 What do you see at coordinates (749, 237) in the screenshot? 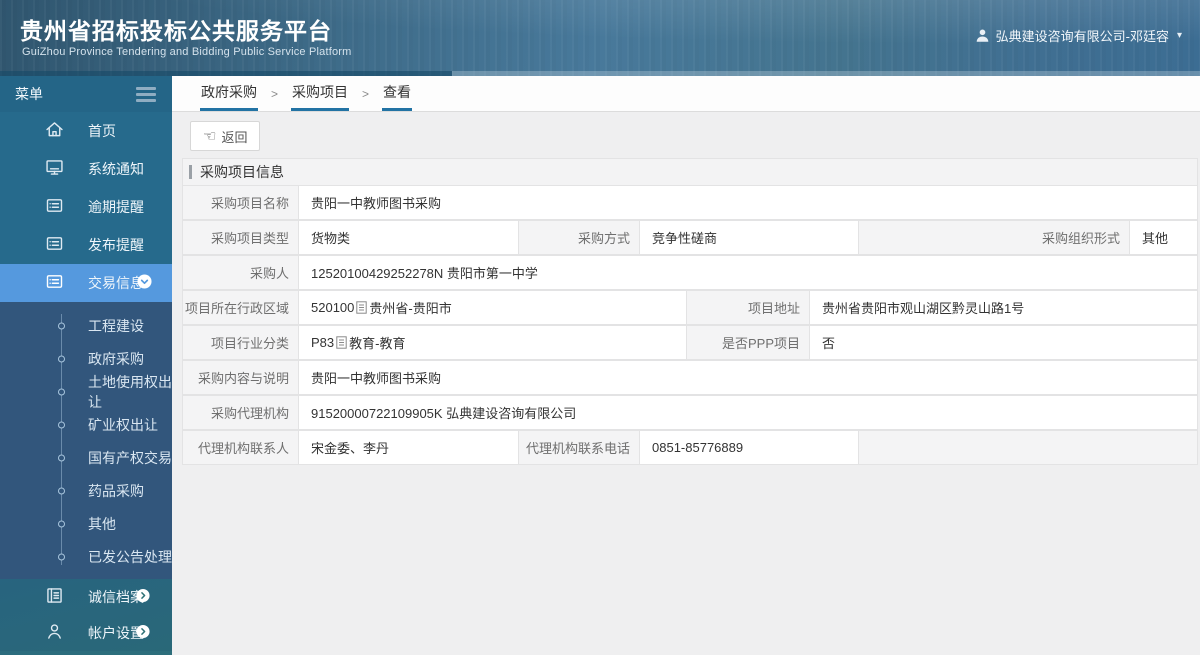
I see `field-value: 竞争性磋商` at bounding box center [749, 237].